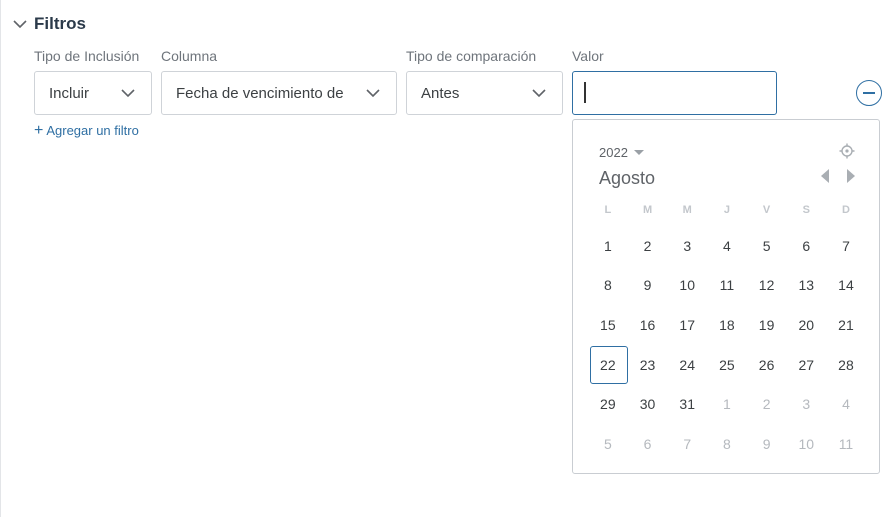 The width and height of the screenshot is (896, 517). I want to click on calendar-day: 25, so click(727, 365).